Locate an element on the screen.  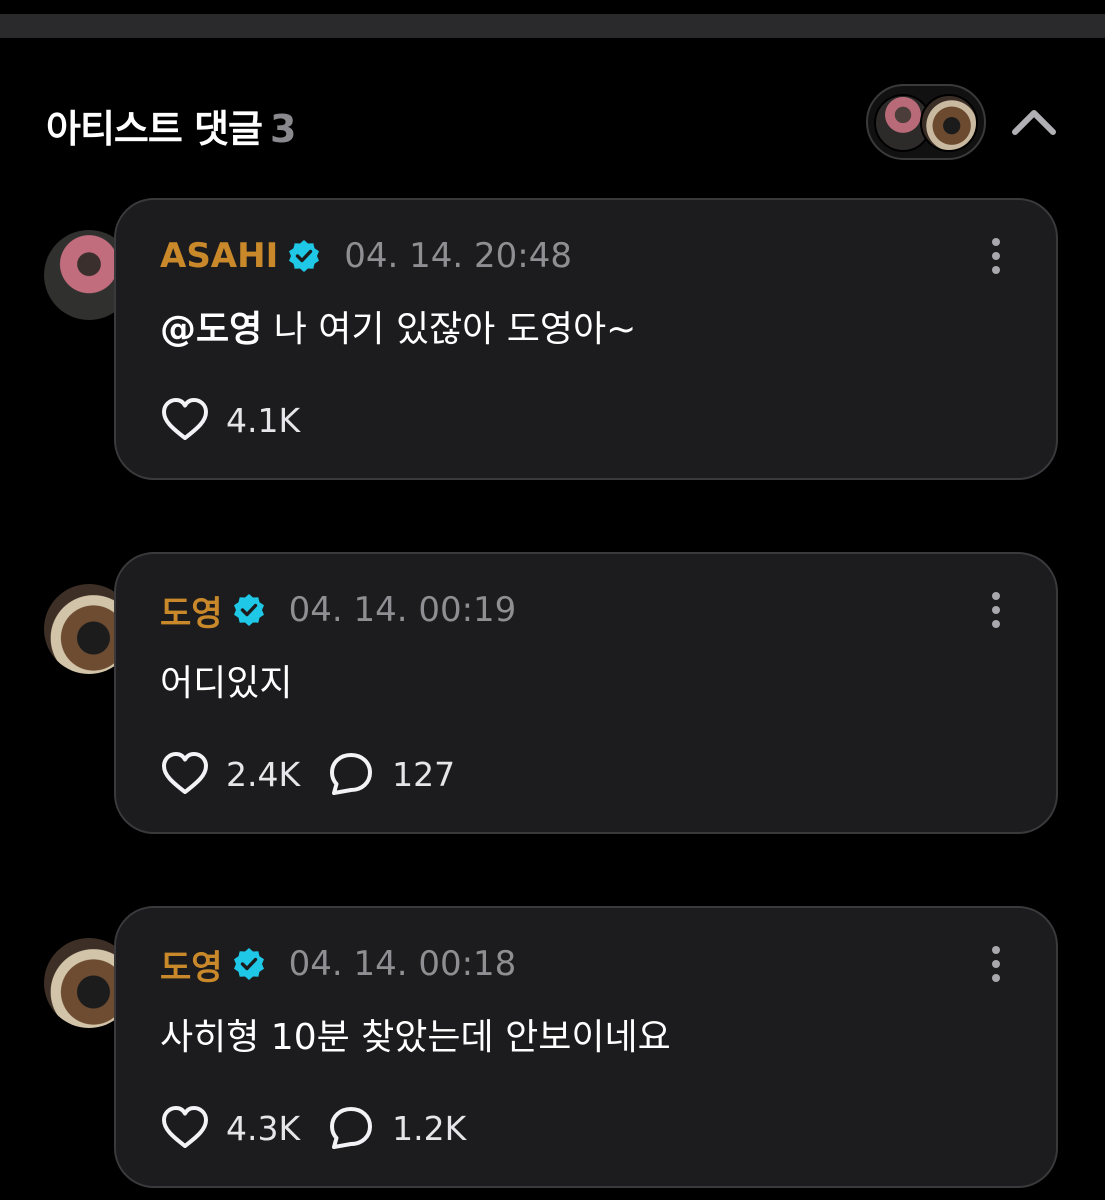
artist-avatar-stack is located at coordinates (926, 122).